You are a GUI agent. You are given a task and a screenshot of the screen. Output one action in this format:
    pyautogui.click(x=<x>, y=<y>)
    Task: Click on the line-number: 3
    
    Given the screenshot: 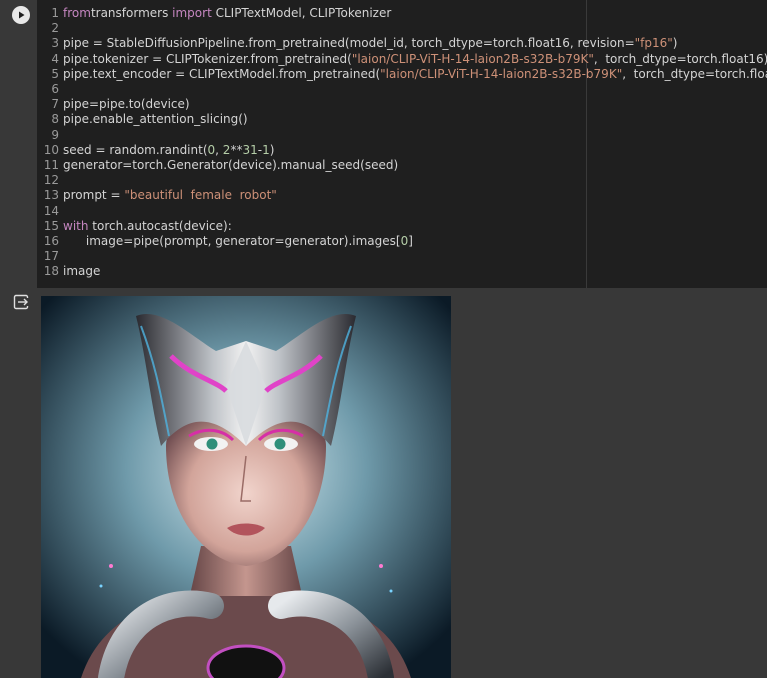 What is the action you would take?
    pyautogui.click(x=55, y=43)
    